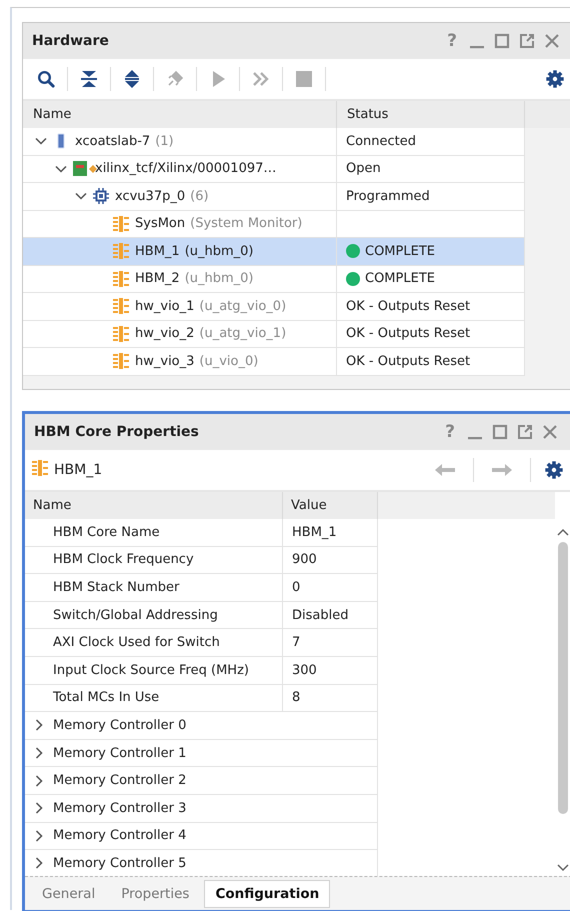 This screenshot has width=570, height=911. What do you see at coordinates (304, 560) in the screenshot?
I see `property-value: 900` at bounding box center [304, 560].